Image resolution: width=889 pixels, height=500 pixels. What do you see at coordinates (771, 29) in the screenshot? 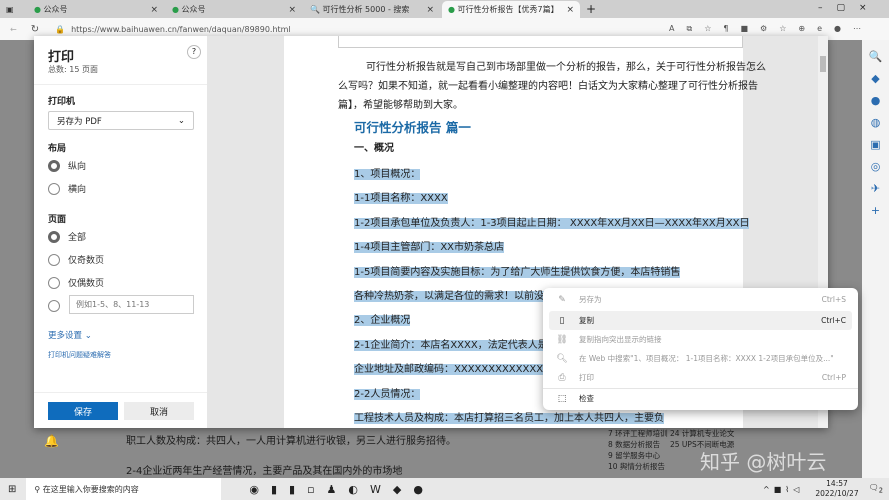
I see `toolbar-icons: A⧉☆¶■⚙☆⊕e●⋯` at bounding box center [771, 29].